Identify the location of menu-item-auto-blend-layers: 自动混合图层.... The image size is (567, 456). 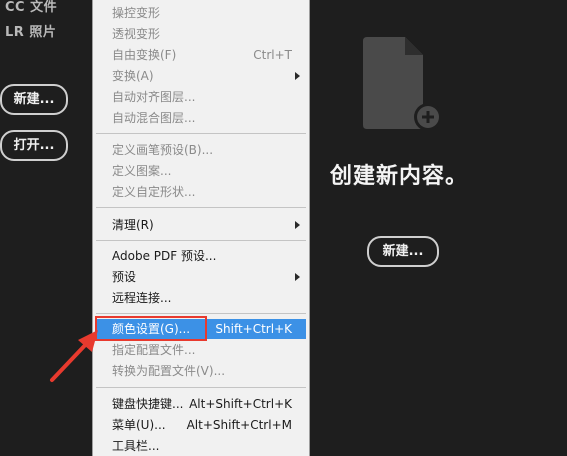
(201, 118).